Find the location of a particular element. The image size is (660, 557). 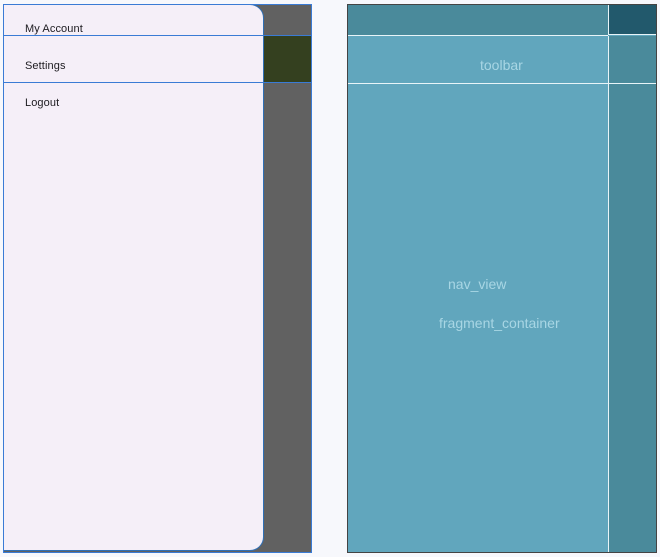

toolbar-selection-bottom-edge is located at coordinates (157, 82).